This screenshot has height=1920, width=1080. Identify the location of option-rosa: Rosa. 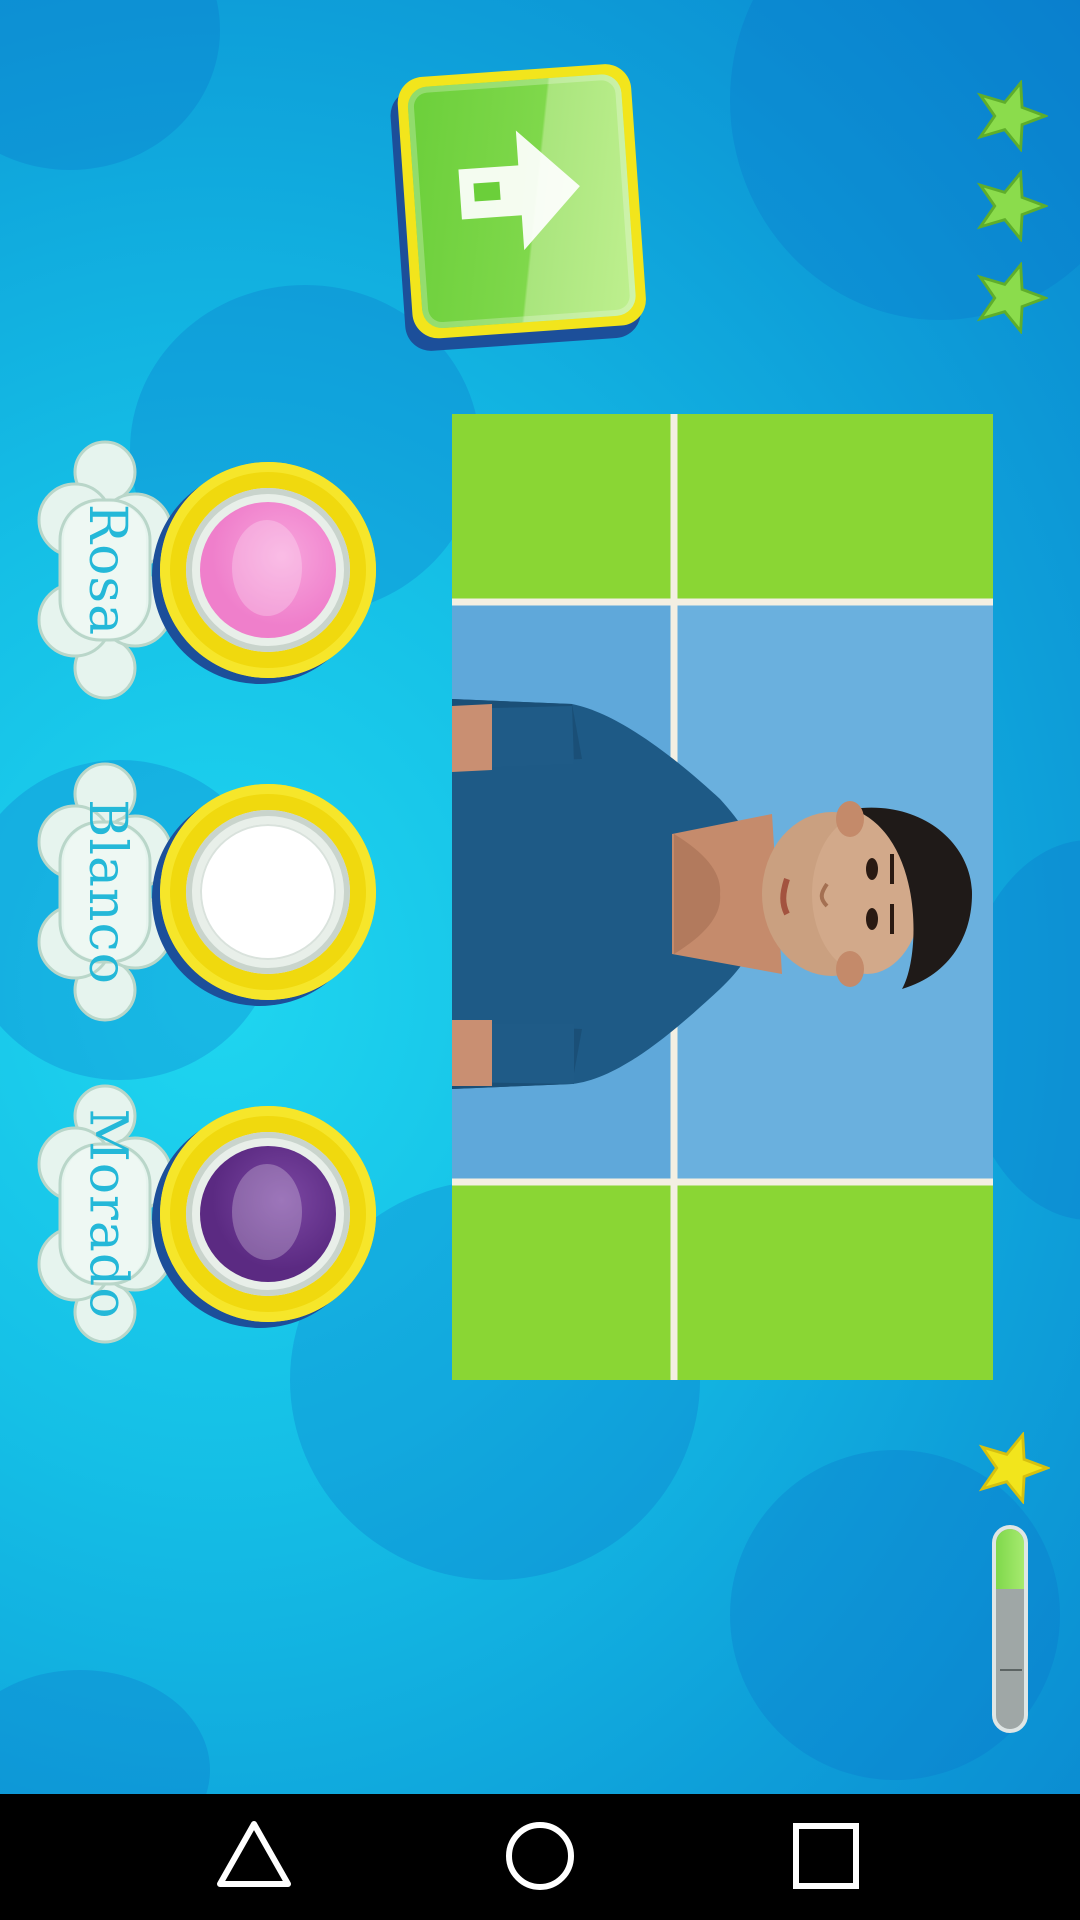
(205, 570).